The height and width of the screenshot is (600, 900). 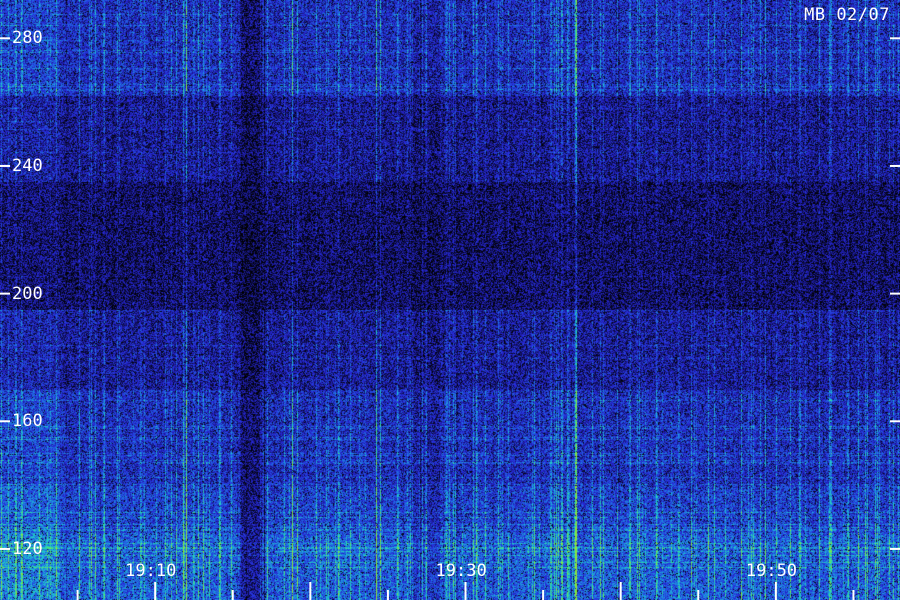 I want to click on x-tick-label: 19:50, so click(x=771, y=571).